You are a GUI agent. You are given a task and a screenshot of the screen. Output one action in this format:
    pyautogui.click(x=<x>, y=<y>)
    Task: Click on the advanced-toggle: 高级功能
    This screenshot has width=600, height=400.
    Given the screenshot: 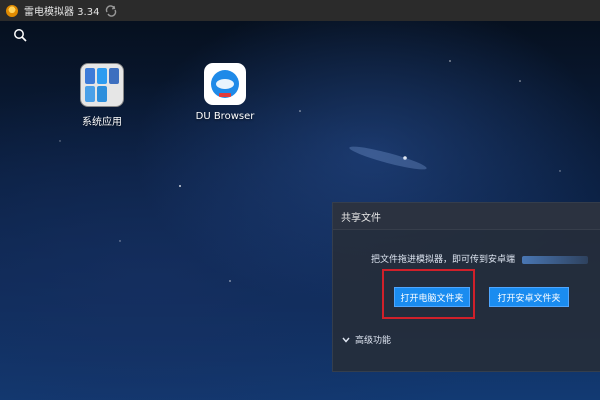 What is the action you would take?
    pyautogui.click(x=366, y=339)
    